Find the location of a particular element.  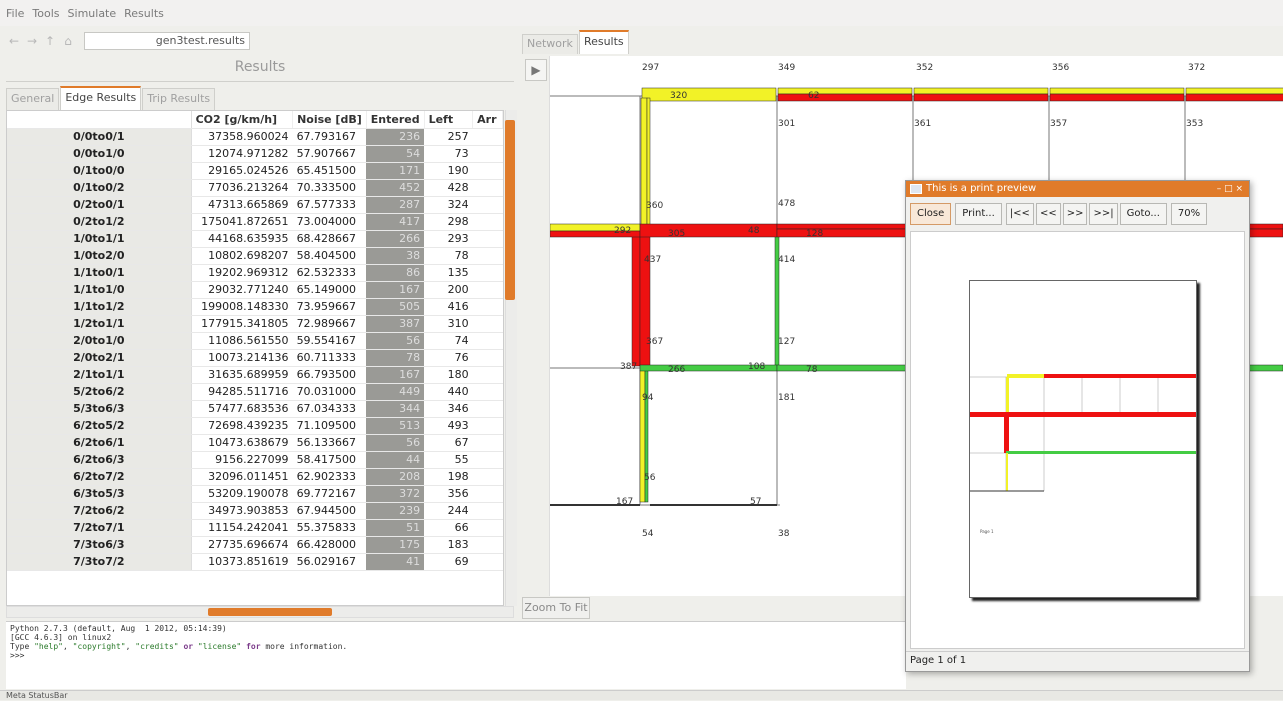

arrow-up-icon: ↑ is located at coordinates (50, 41).